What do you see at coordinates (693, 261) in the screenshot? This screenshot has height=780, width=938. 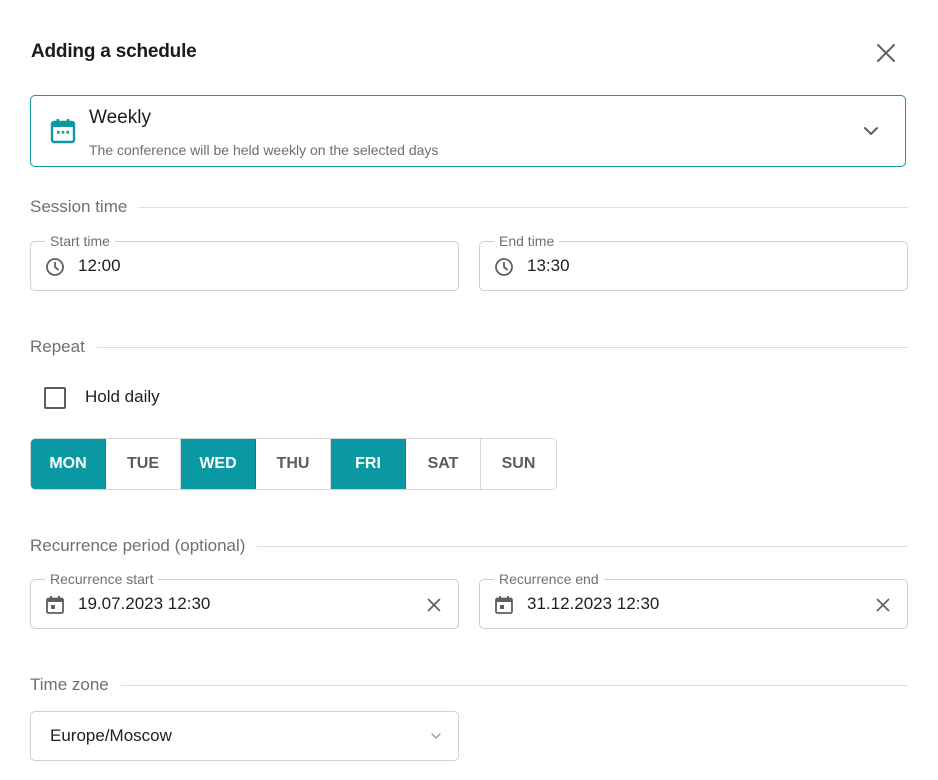 I see `end-time-field: End time 13:30` at bounding box center [693, 261].